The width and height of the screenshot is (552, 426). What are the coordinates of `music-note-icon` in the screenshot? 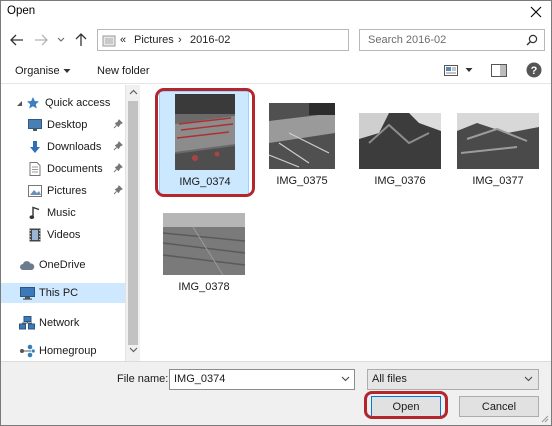 It's located at (35, 213).